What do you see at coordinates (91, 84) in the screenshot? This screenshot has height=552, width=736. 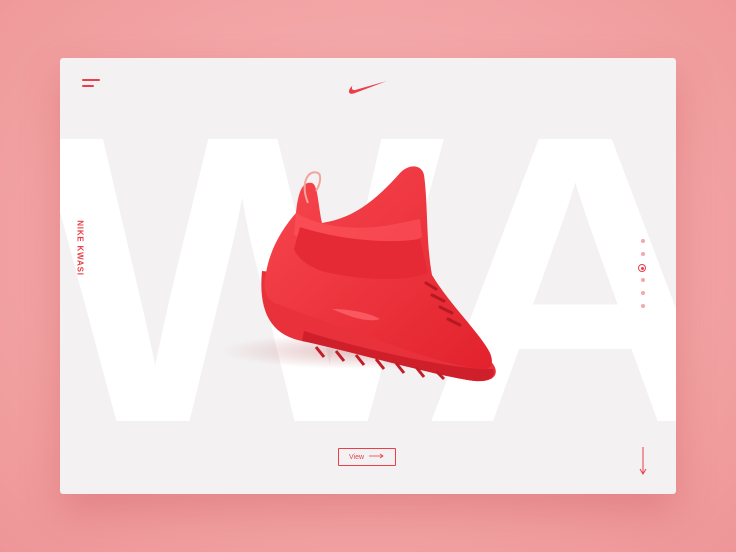 I see `hamburger-menu-icon` at bounding box center [91, 84].